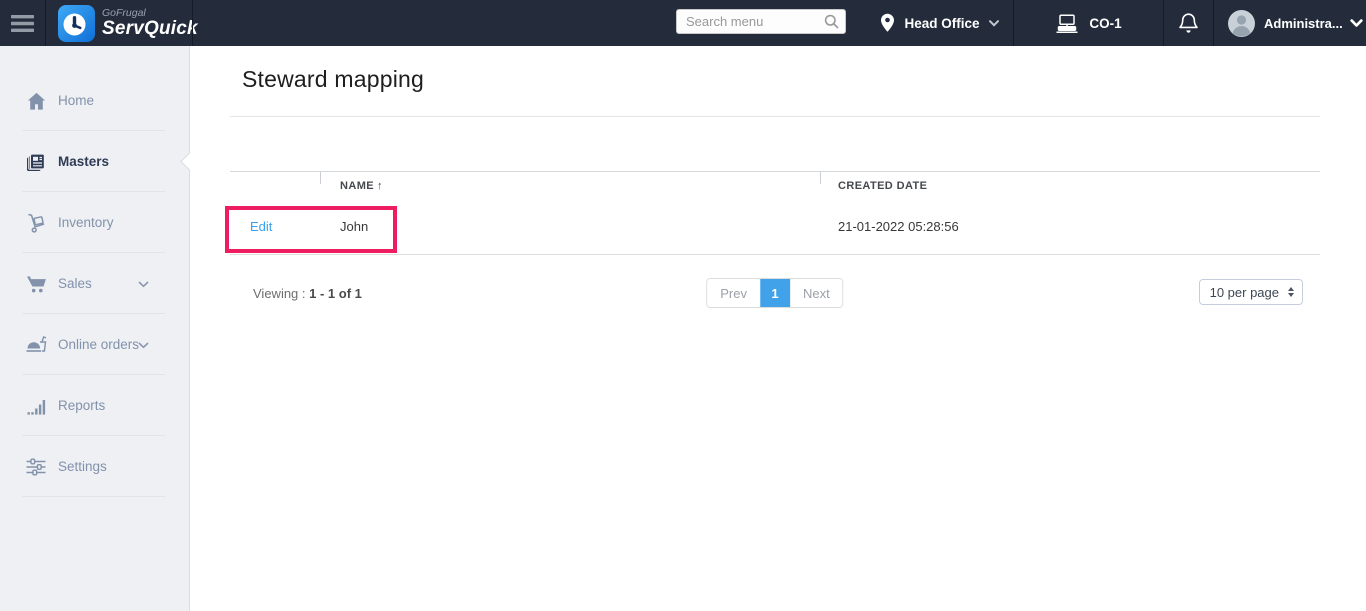  Describe the element at coordinates (84, 161) in the screenshot. I see `sidebar-item-label: Masters` at that location.